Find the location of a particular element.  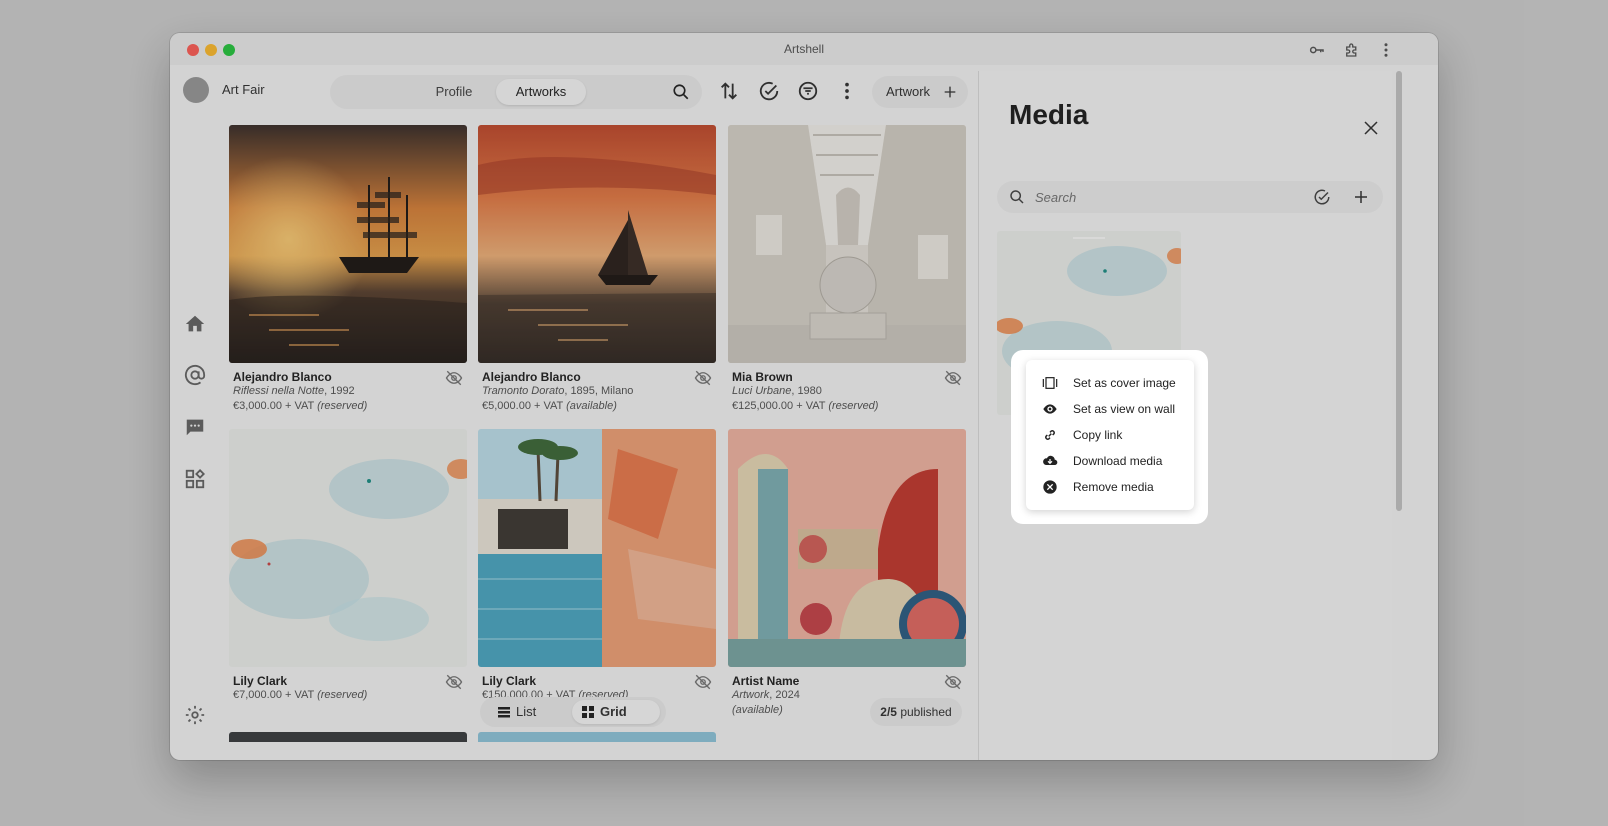

menu-item-view-on-wall: Set as view on wall is located at coordinates (1110, 409).